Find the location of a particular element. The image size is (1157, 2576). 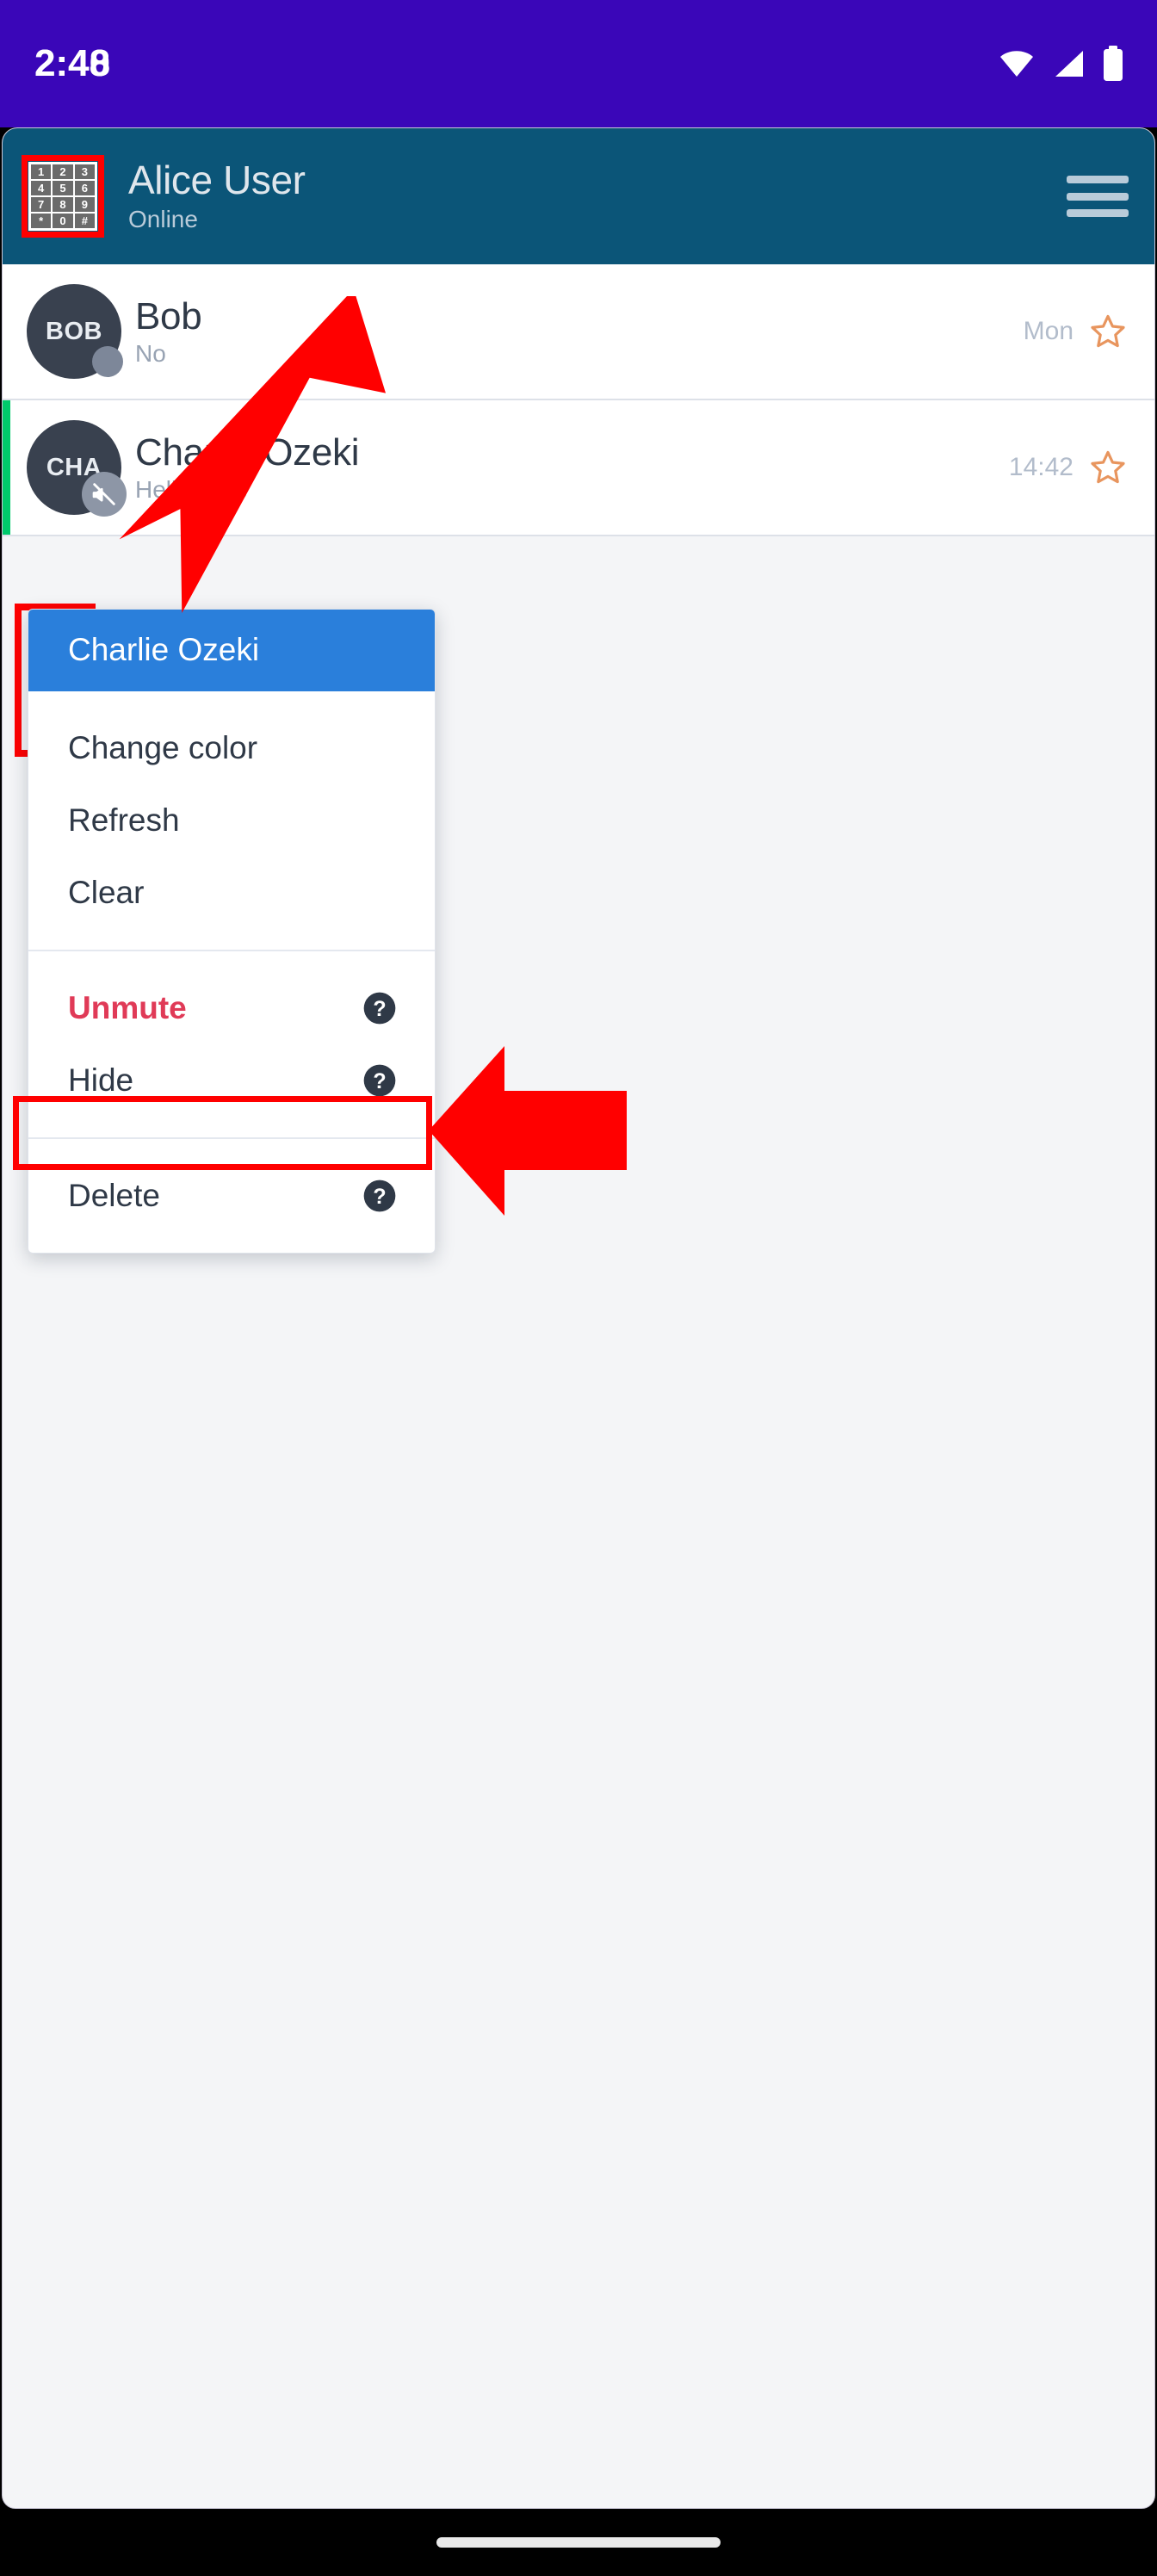

dialpad-key: * is located at coordinates (42, 221).